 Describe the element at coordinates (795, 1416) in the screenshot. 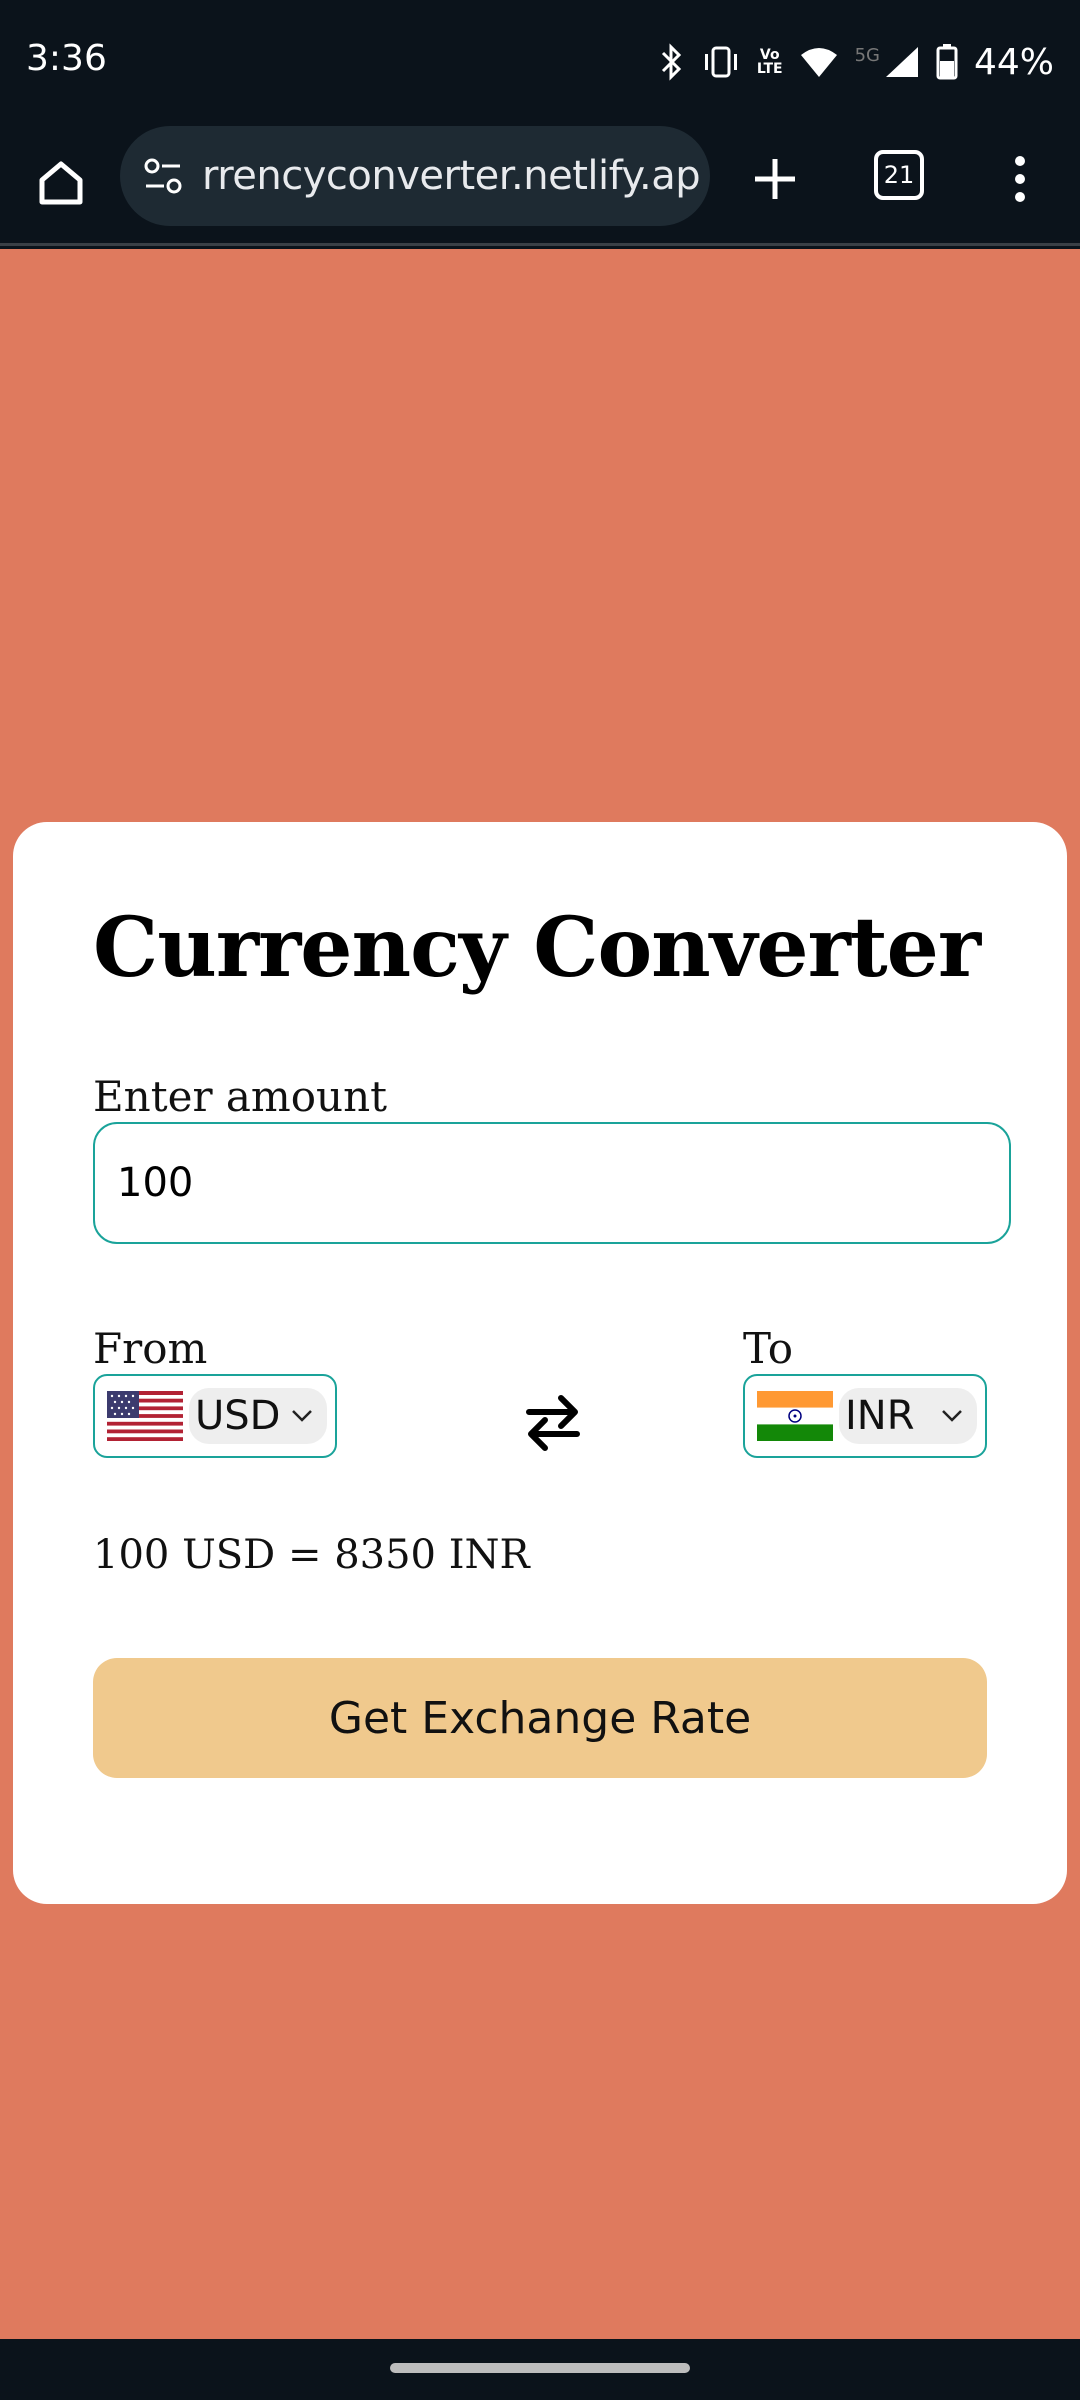

I see `india-flag-icon` at that location.